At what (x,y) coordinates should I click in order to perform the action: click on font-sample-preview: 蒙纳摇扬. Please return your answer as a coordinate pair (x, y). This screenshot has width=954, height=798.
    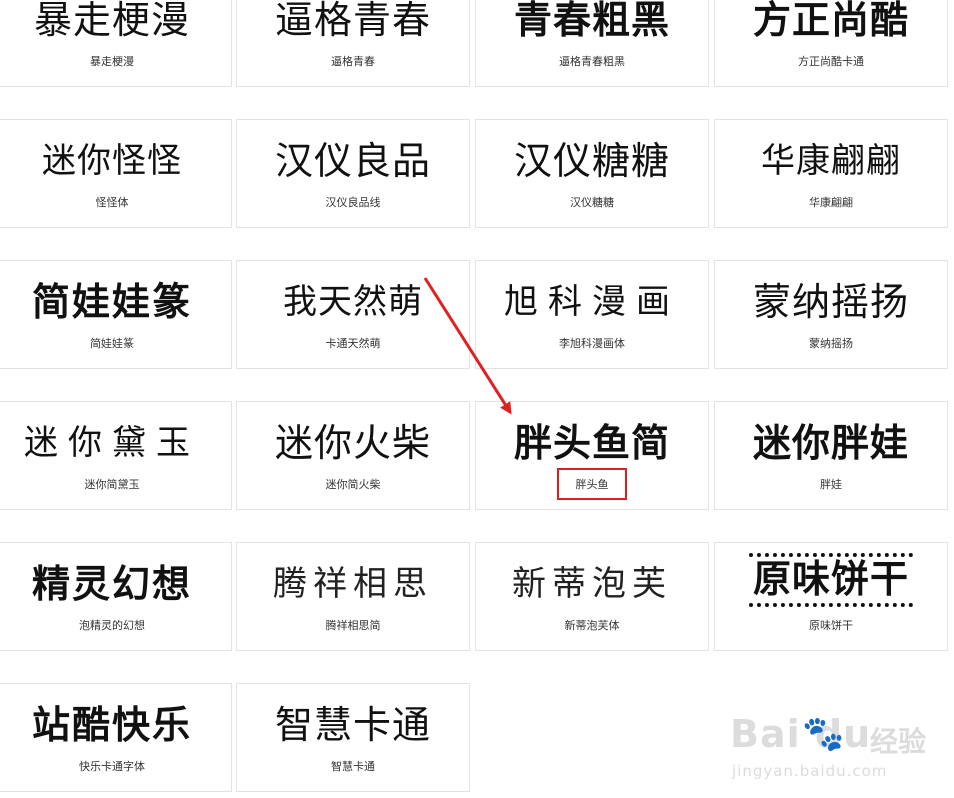
    Looking at the image, I should click on (831, 298).